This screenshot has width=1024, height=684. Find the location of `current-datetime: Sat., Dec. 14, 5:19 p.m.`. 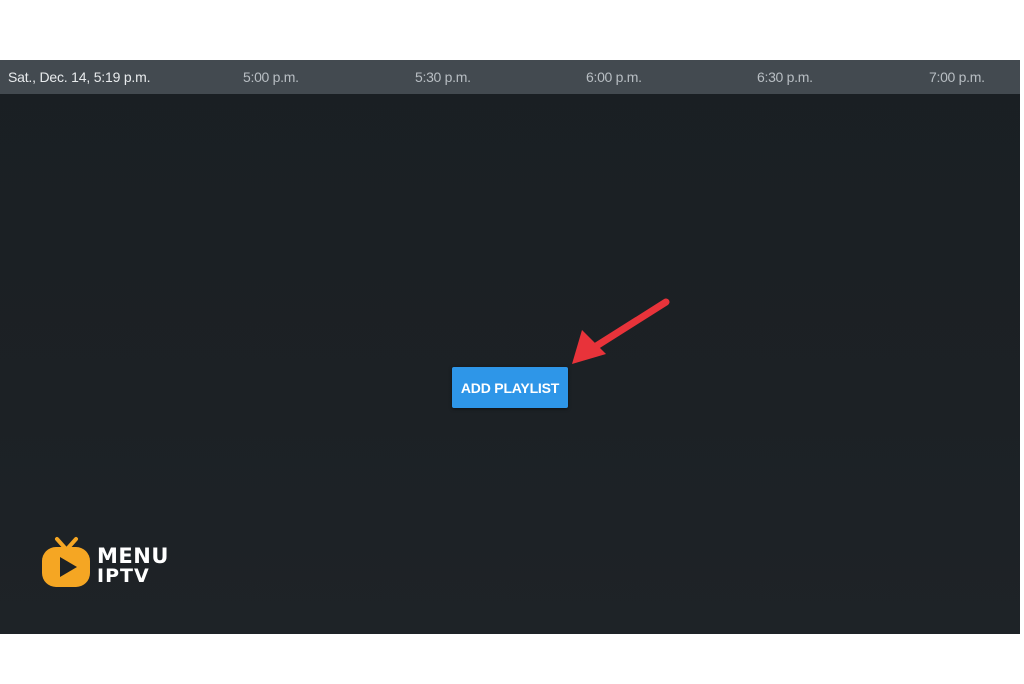

current-datetime: Sat., Dec. 14, 5:19 p.m. is located at coordinates (79, 77).